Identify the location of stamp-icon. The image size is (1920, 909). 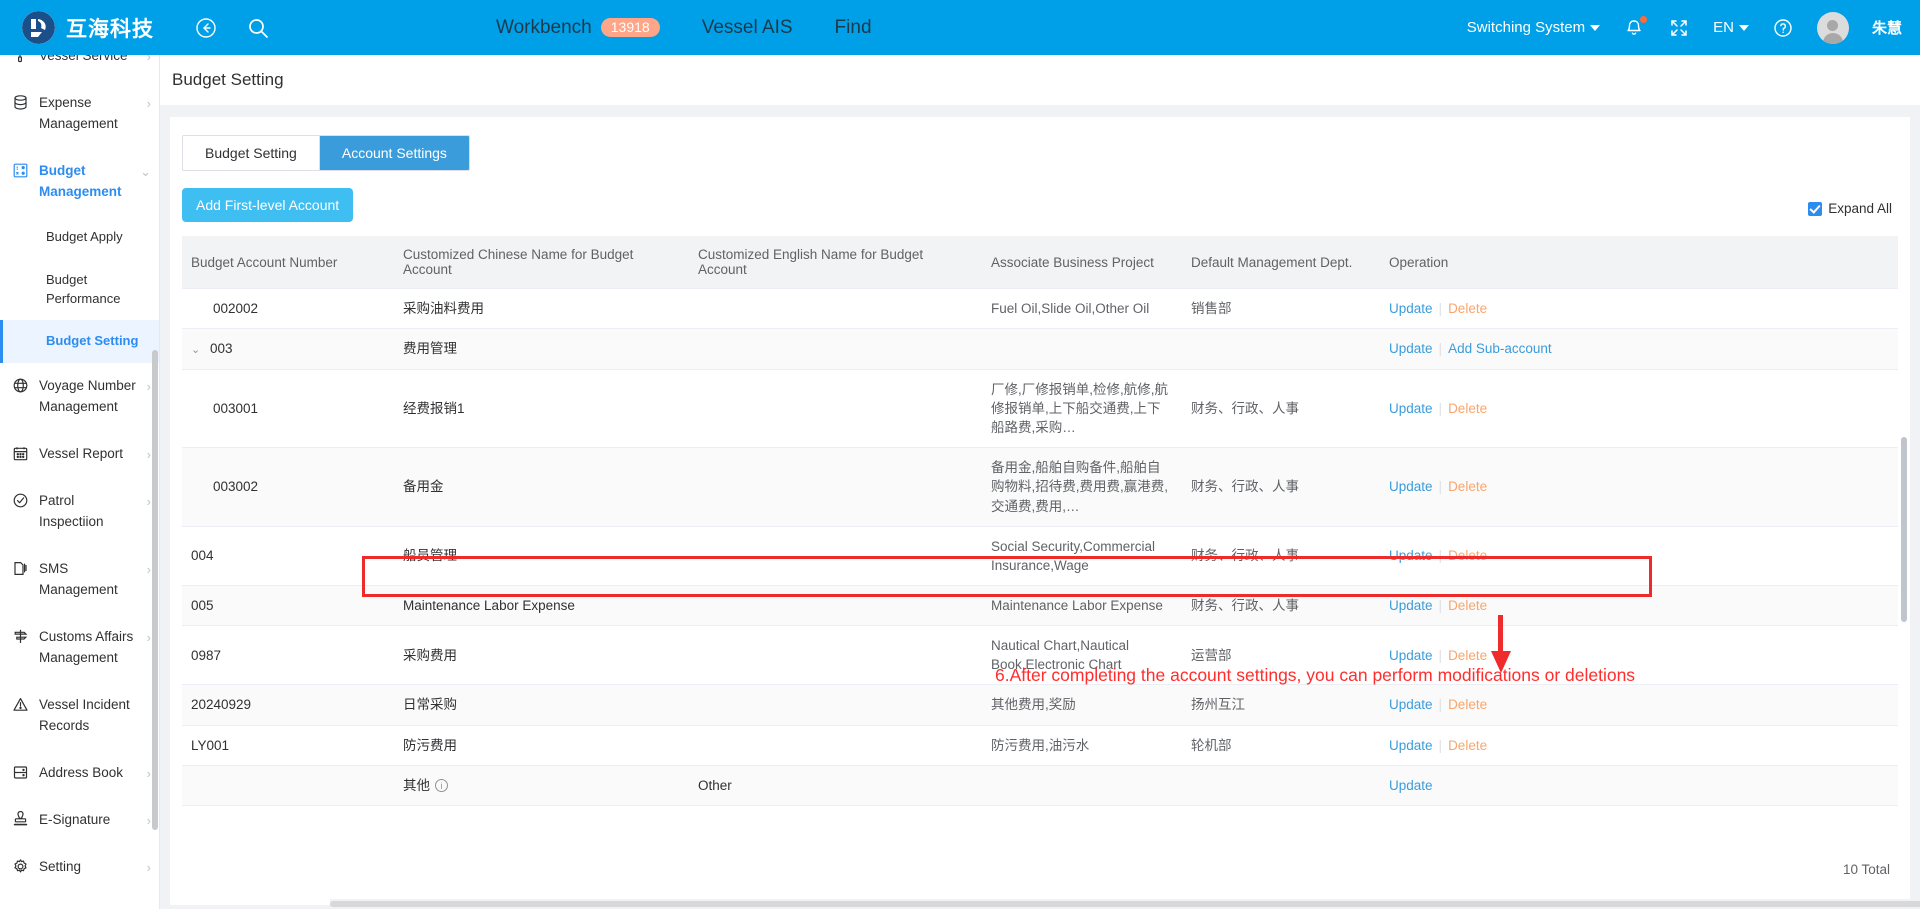
(20, 819).